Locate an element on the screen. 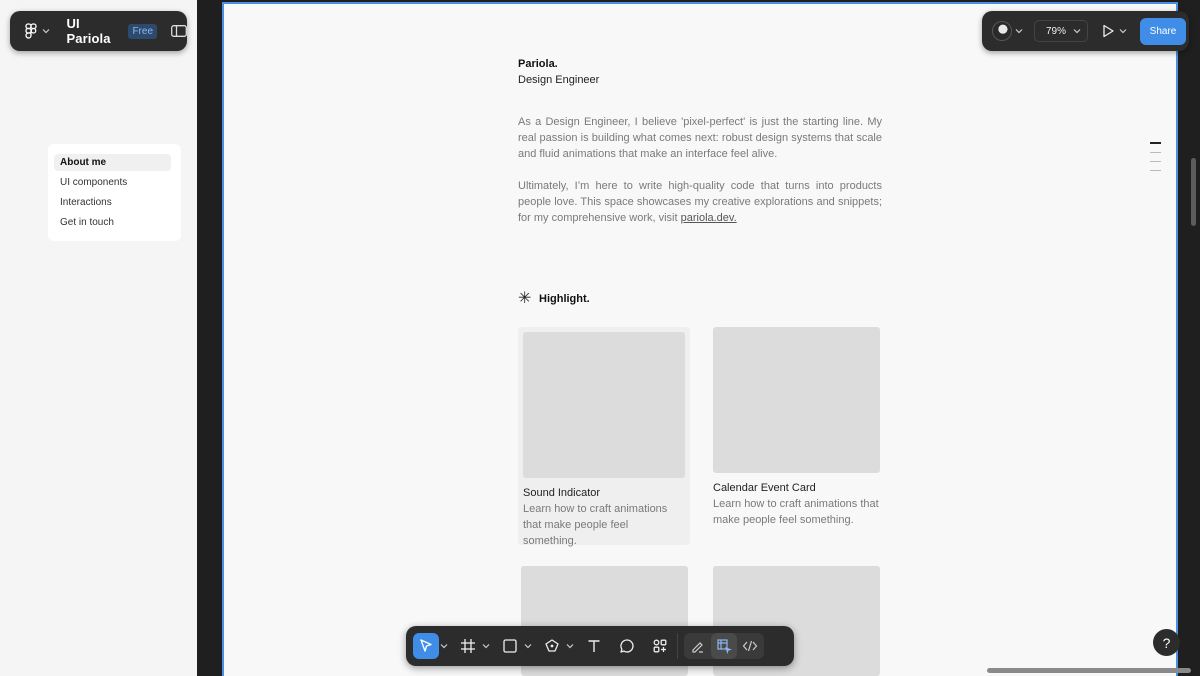 The height and width of the screenshot is (676, 1200). text-tool-icon is located at coordinates (594, 646).